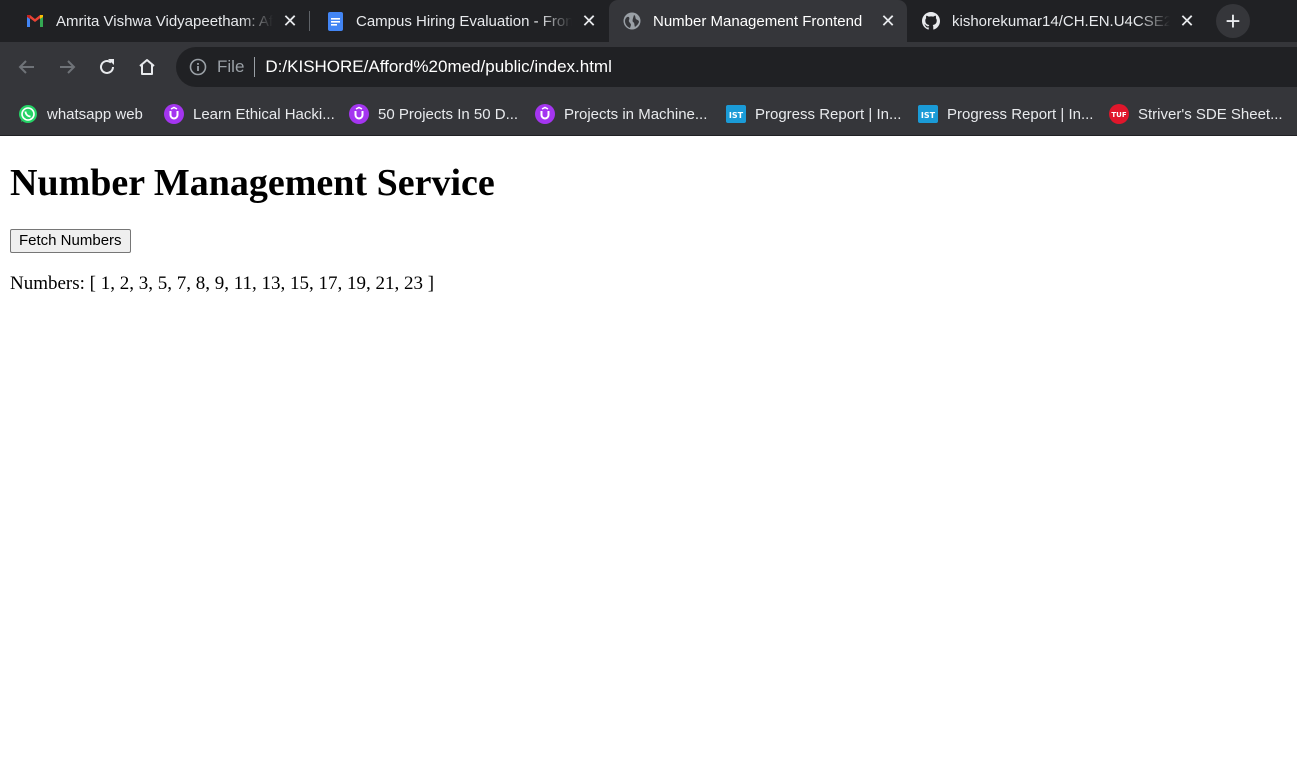  I want to click on tab-github: kishorekumar14/CH.EN.U4CSE20 ✕, so click(1057, 21).